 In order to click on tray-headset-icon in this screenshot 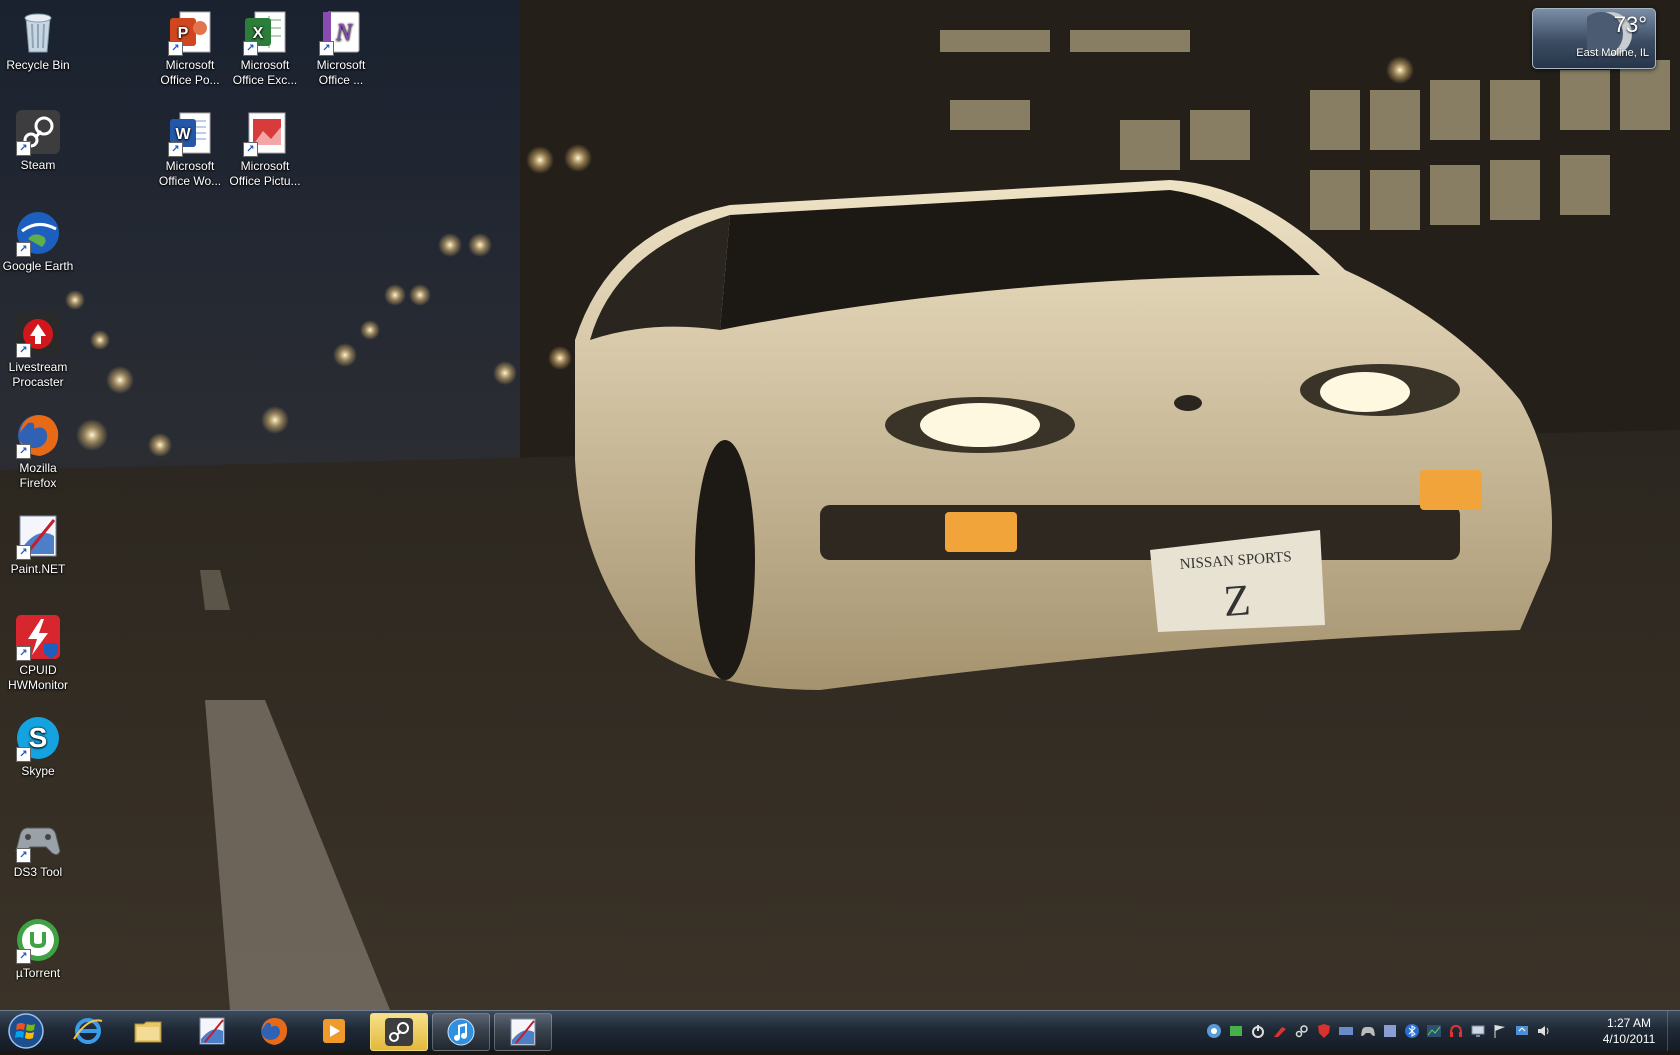, I will do `click(1456, 1031)`.